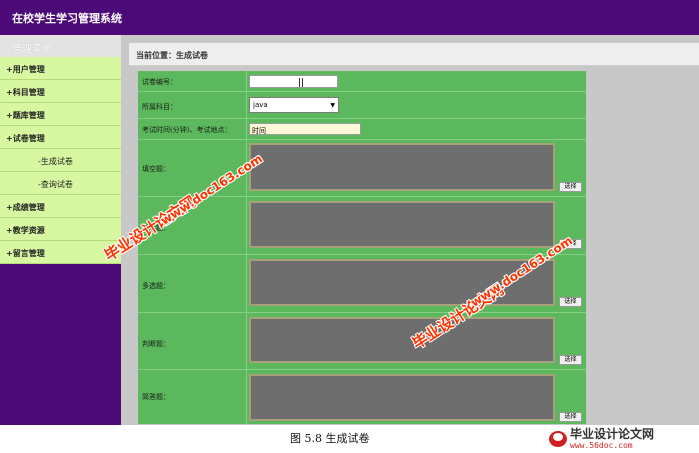 The image size is (699, 453). What do you see at coordinates (159, 107) in the screenshot?
I see `subject-label: 所属科目：` at bounding box center [159, 107].